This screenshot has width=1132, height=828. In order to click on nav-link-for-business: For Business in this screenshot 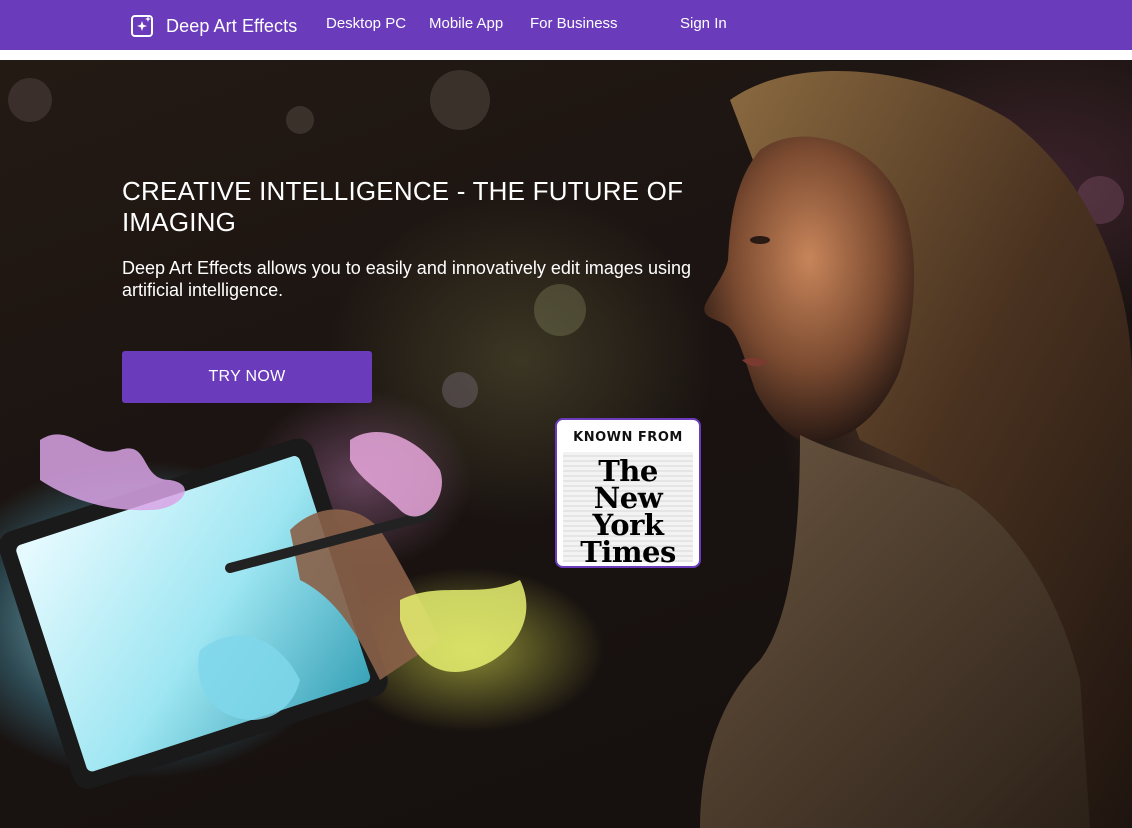, I will do `click(574, 23)`.